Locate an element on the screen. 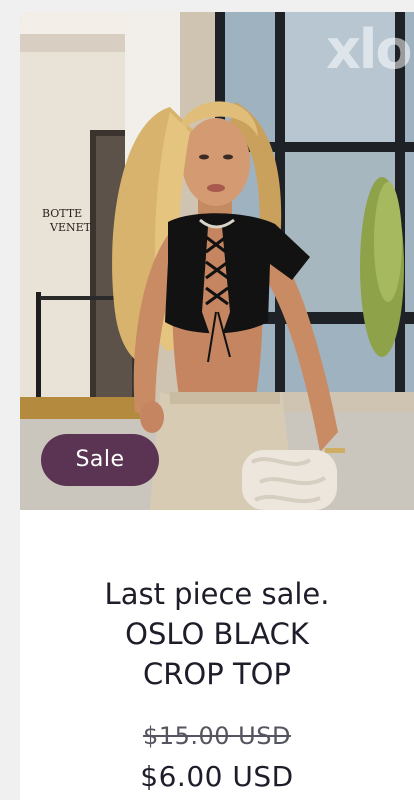 The height and width of the screenshot is (800, 414). product-title: Last piece sale. OSLO BLACK CROP TOP is located at coordinates (217, 634).